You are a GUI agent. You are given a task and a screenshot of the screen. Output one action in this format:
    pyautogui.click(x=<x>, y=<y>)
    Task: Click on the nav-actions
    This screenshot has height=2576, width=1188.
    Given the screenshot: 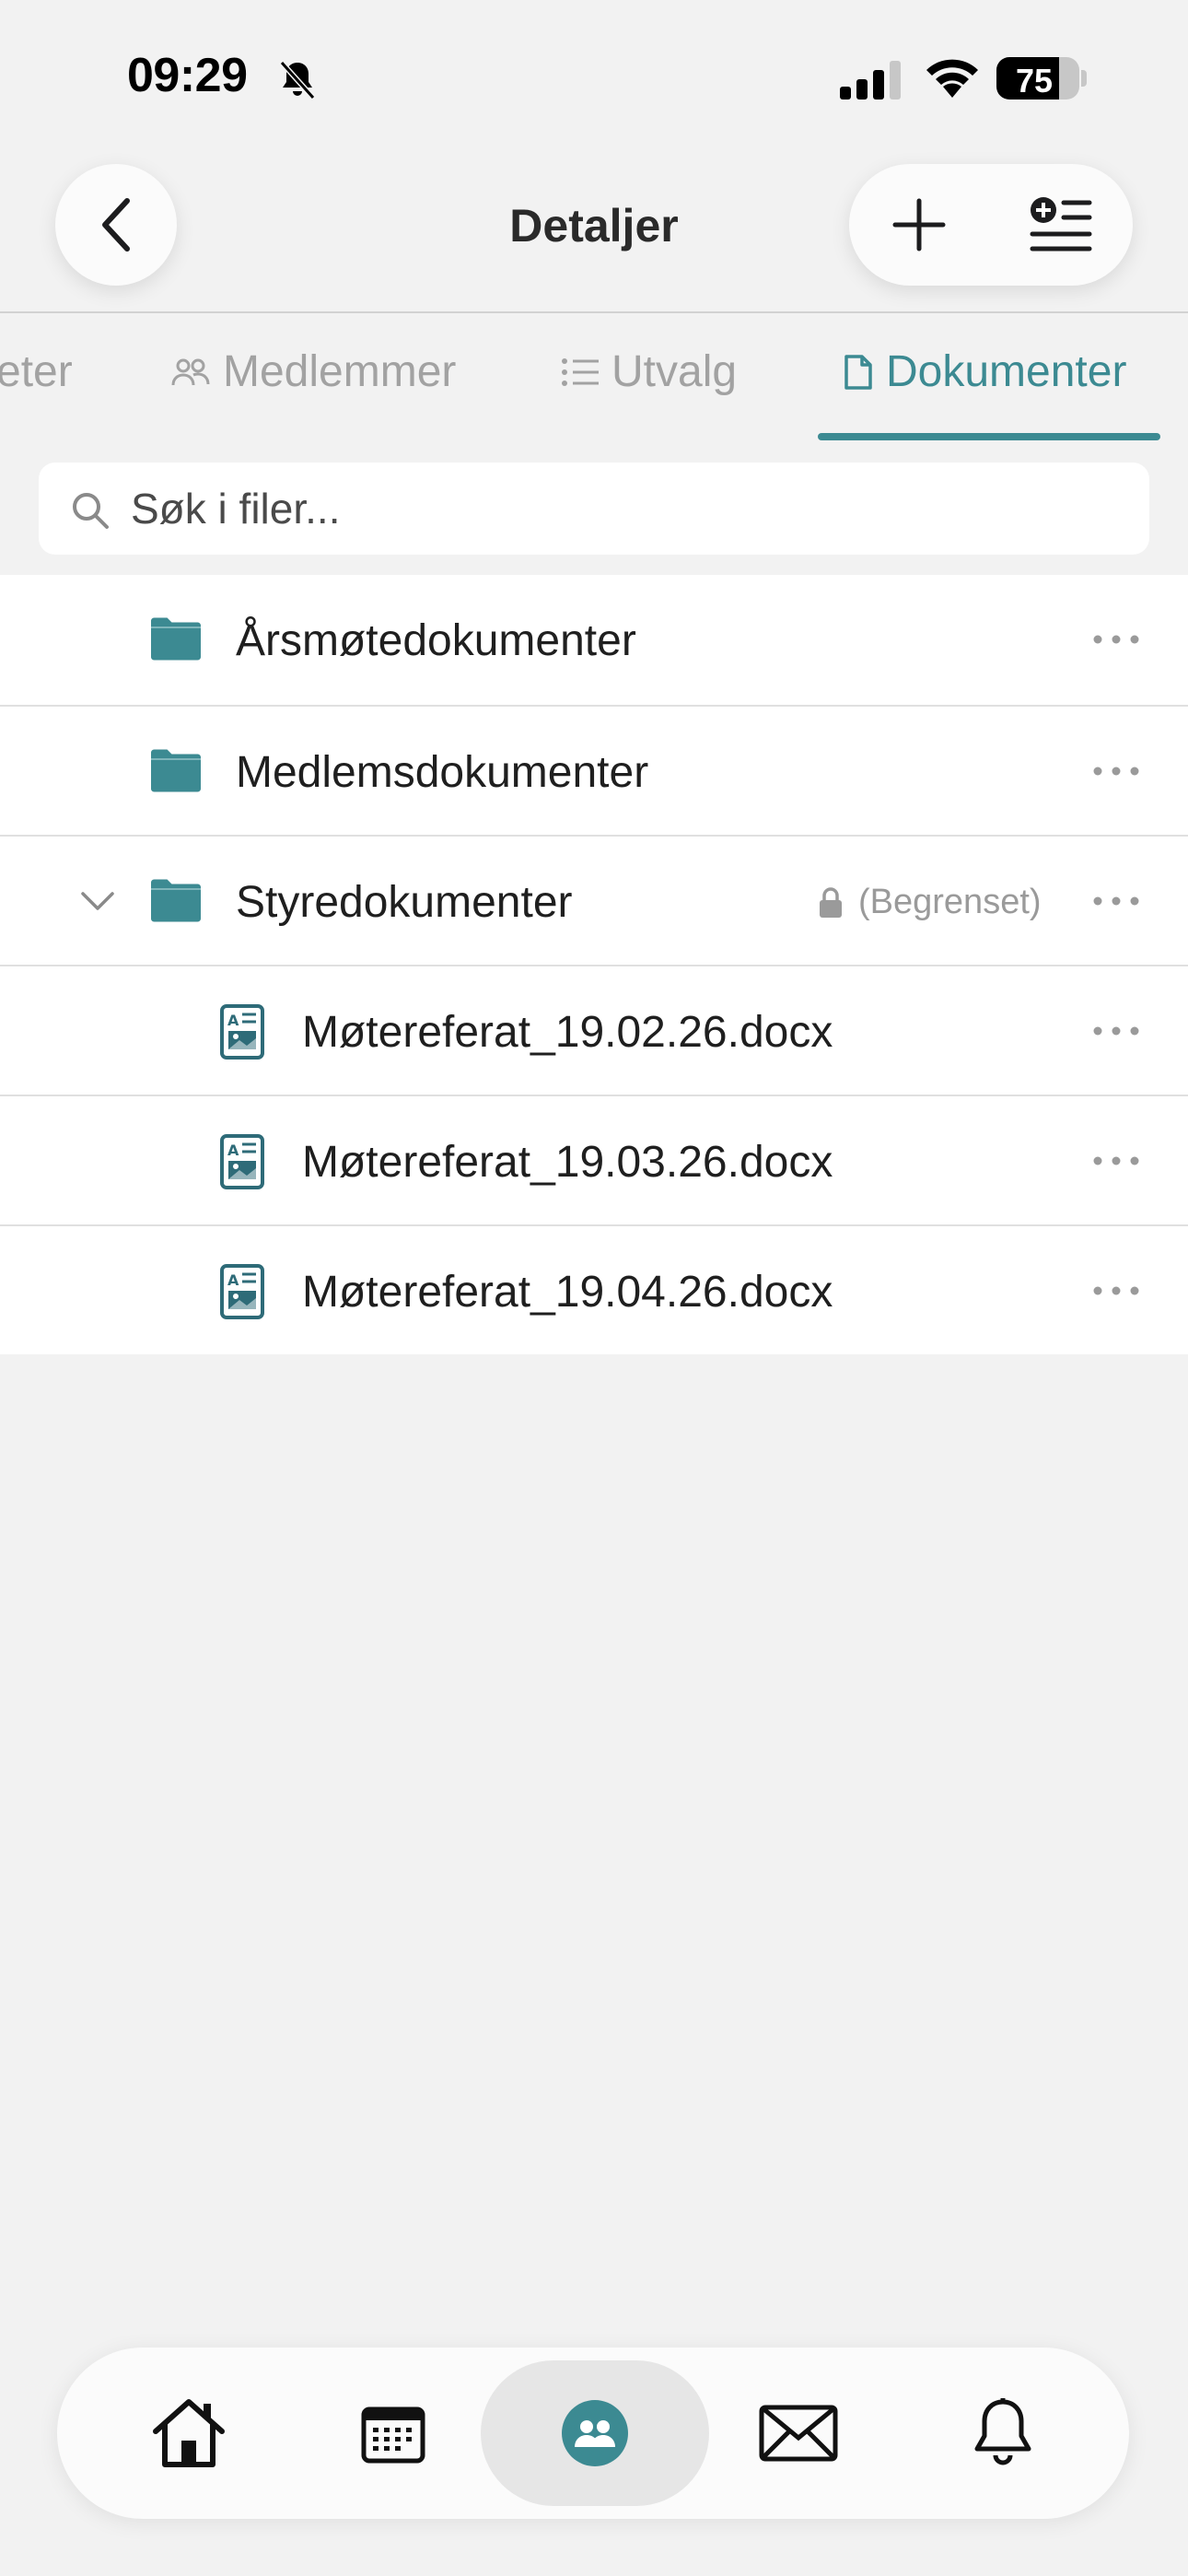 What is the action you would take?
    pyautogui.click(x=991, y=225)
    